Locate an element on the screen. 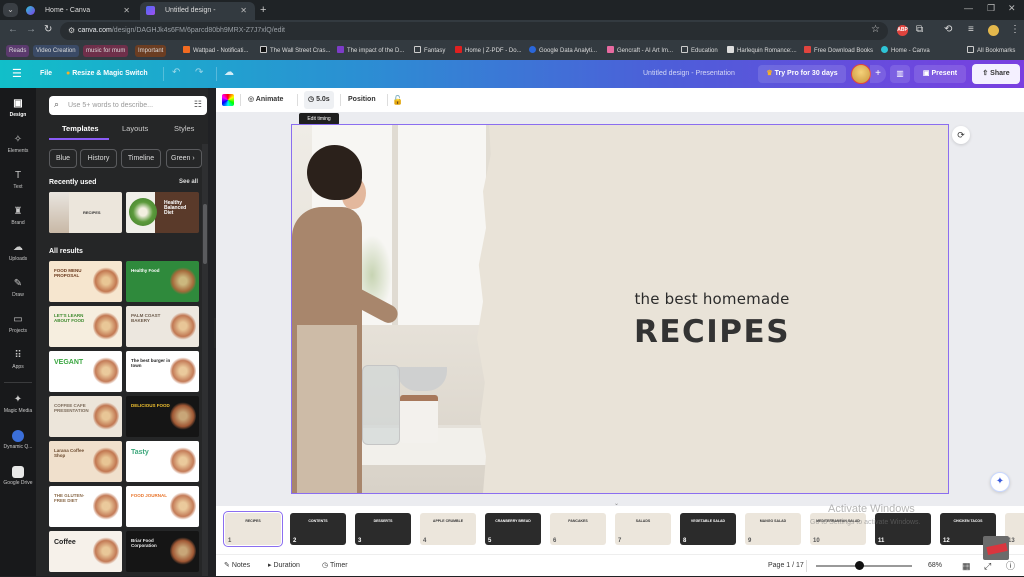  template-thumbnail: LET'S LEARN ABOUT FOOD is located at coordinates (85, 326).